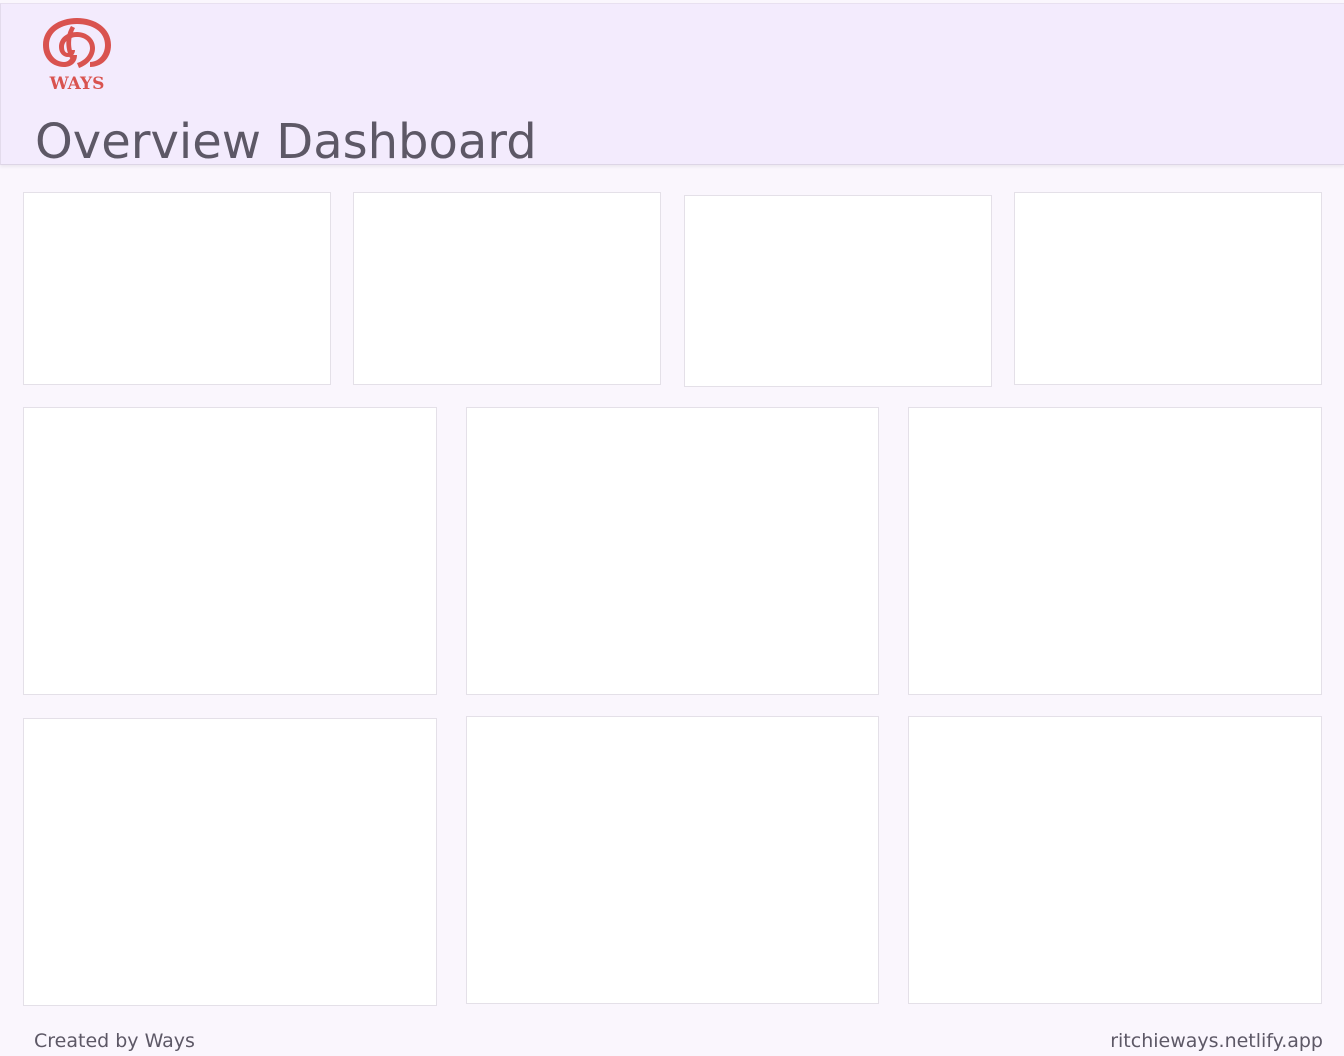 The height and width of the screenshot is (1056, 1344). I want to click on logo-wordmark: WAYS, so click(77, 84).